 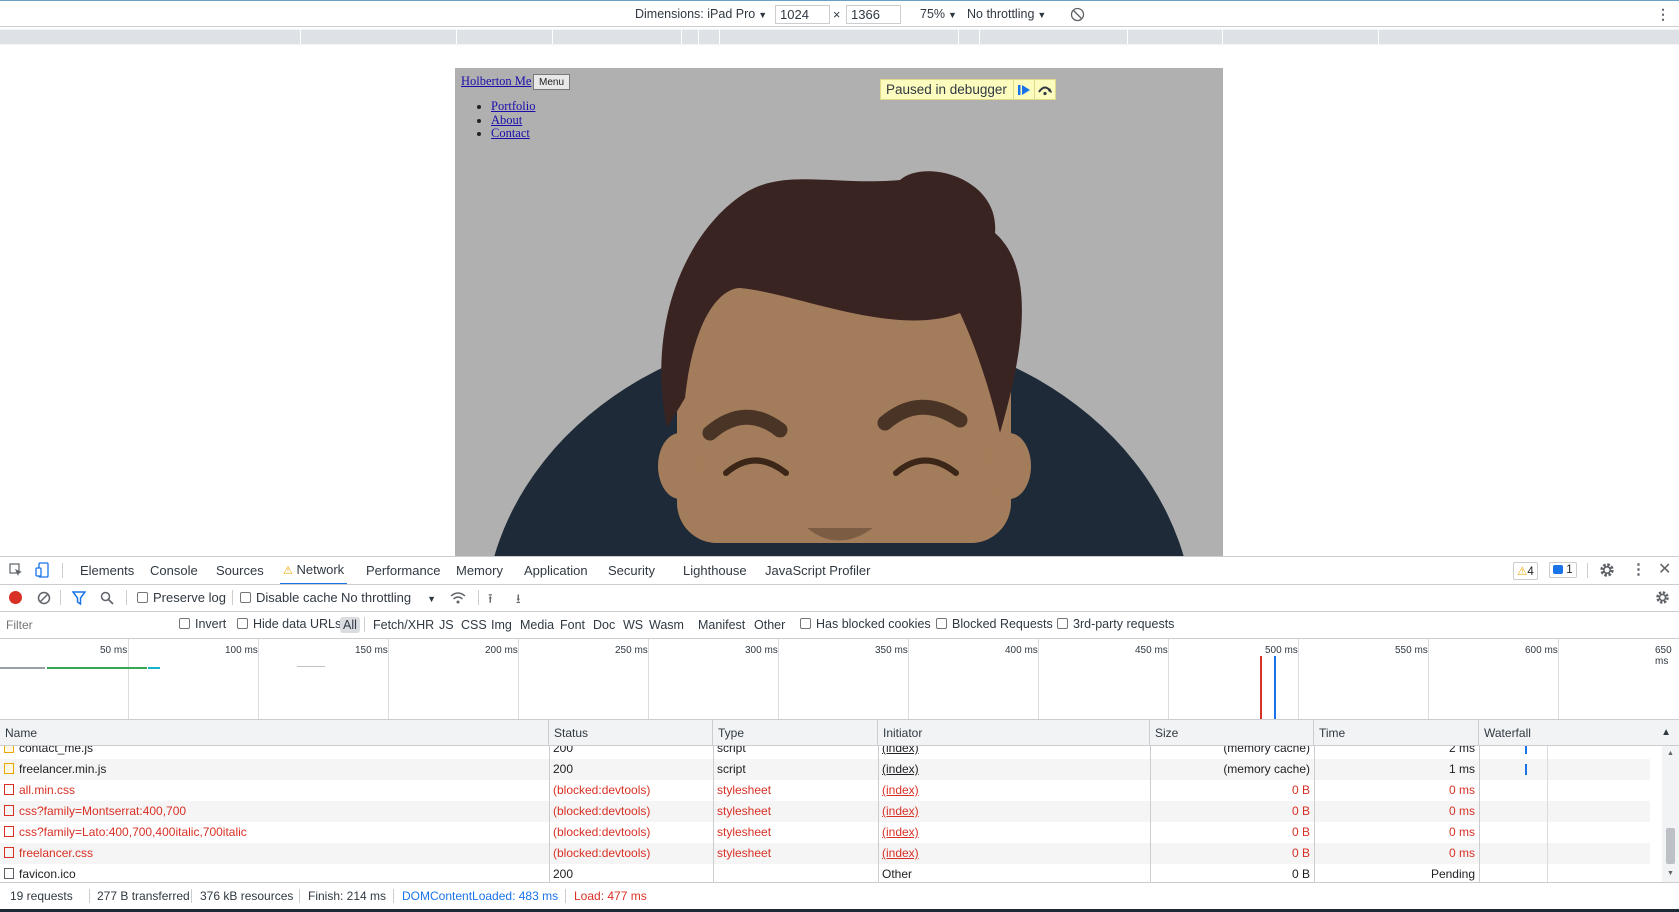 I want to click on settings-gear-icon, so click(x=1607, y=571).